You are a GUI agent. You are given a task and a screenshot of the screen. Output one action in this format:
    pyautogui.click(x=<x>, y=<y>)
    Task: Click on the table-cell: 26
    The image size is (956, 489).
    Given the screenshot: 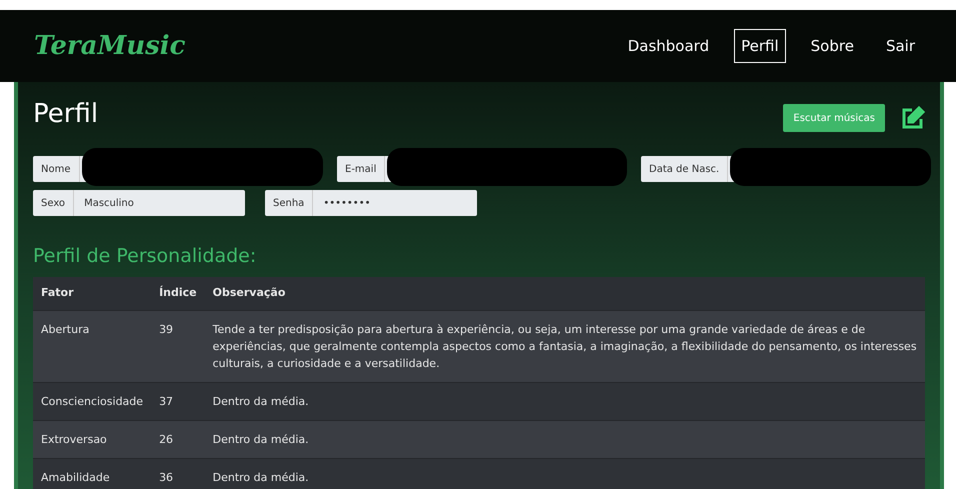 What is the action you would take?
    pyautogui.click(x=166, y=439)
    